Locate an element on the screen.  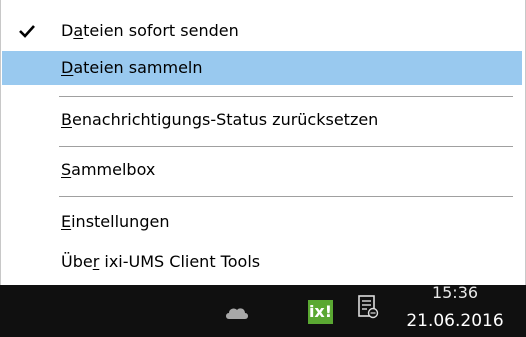
menu-item-label: Sammelbox is located at coordinates (108, 169).